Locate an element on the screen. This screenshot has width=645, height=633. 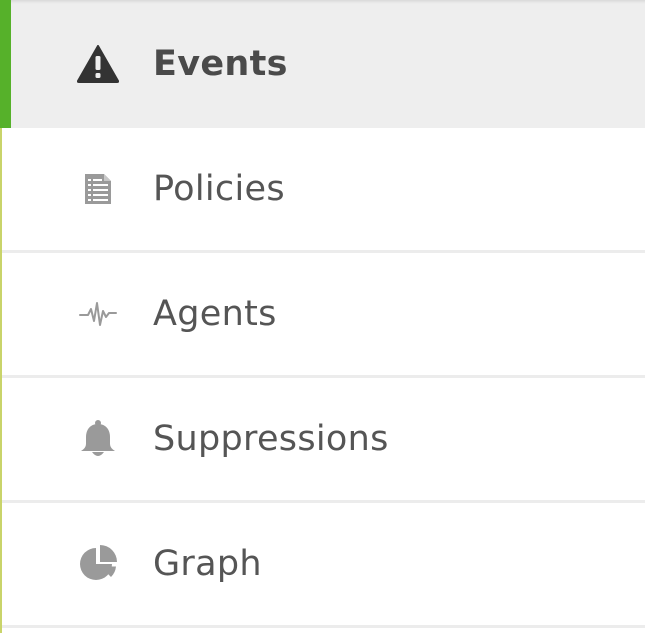
document-list-icon is located at coordinates (98, 189).